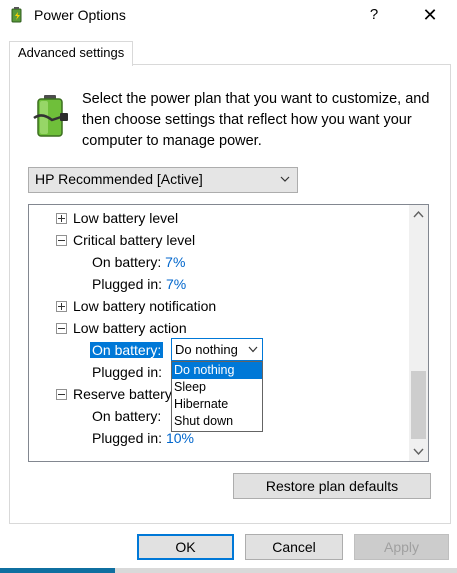 This screenshot has height=573, width=457. What do you see at coordinates (57, 570) in the screenshot?
I see `taskbar-accent` at bounding box center [57, 570].